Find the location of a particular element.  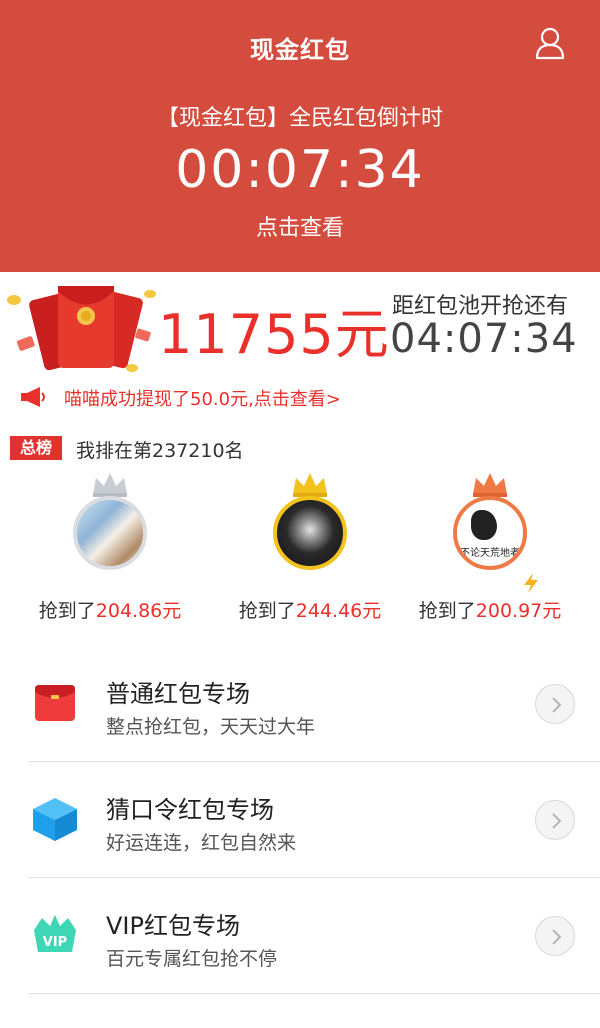

red-envelope-pile-illustration is located at coordinates (81, 329).